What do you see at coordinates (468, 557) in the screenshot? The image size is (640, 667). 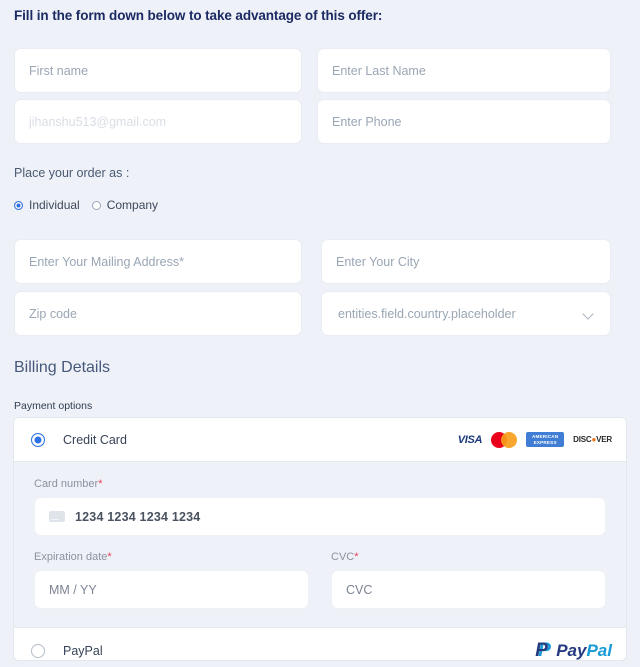 I see `cvc-label: CVC*` at bounding box center [468, 557].